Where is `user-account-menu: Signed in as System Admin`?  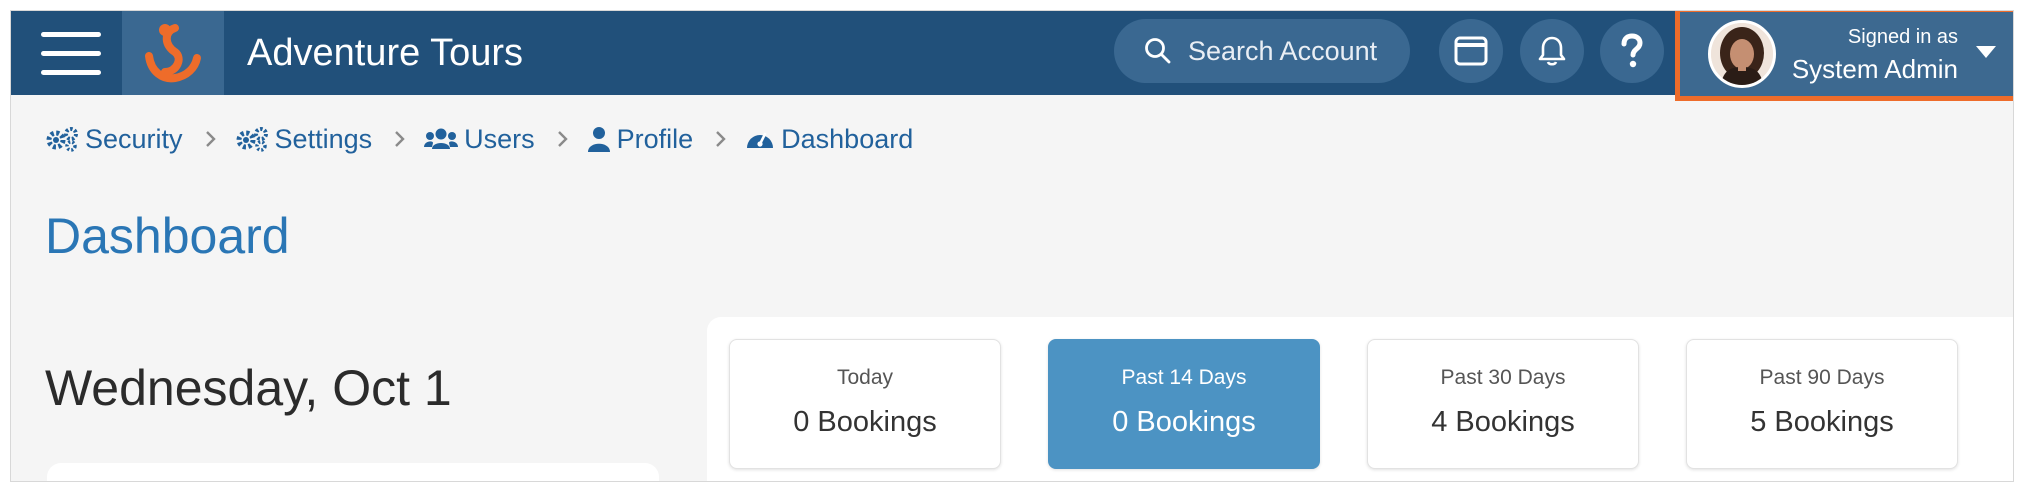 user-account-menu: Signed in as System Admin is located at coordinates (1844, 56).